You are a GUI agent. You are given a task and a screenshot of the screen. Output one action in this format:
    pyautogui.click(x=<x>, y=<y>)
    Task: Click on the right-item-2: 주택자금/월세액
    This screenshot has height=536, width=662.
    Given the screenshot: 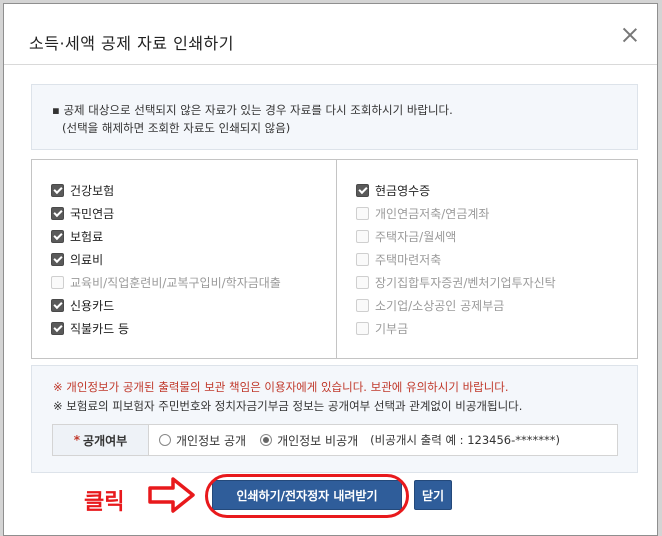 What is the action you would take?
    pyautogui.click(x=406, y=236)
    